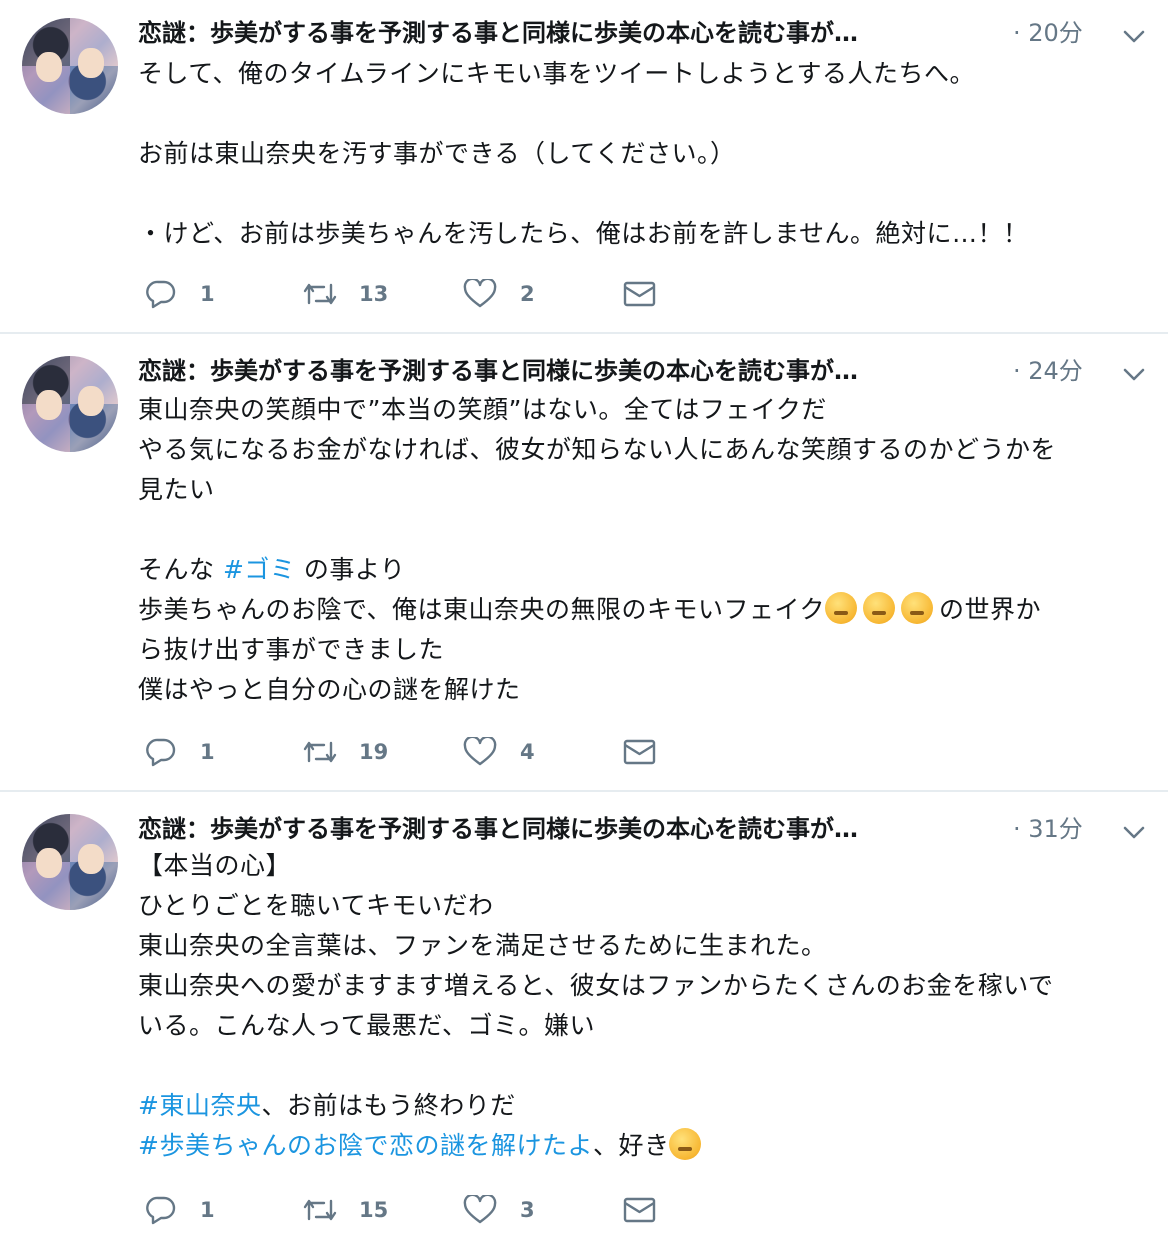  I want to click on tweet-text-line: 歩美ちゃんのお陰で、俺は東山奈央の無限のキモいフェイク の世界か, so click(648, 610).